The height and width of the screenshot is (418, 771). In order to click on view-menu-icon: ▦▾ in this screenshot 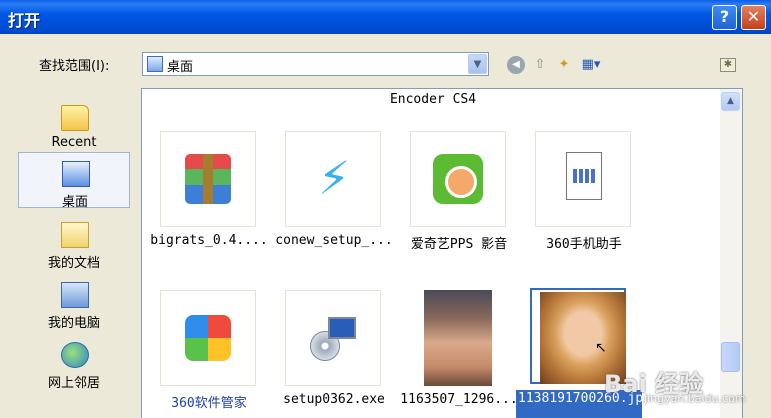, I will do `click(591, 65)`.